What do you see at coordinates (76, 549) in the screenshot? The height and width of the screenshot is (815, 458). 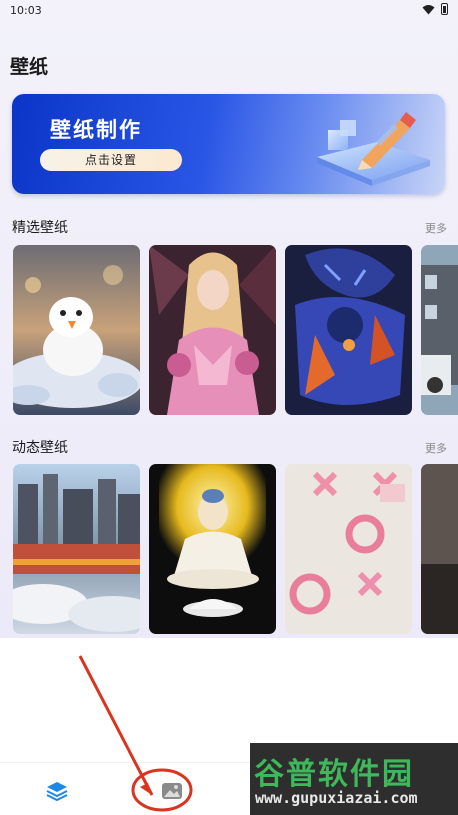 I see `sky-city-wallpaper` at bounding box center [76, 549].